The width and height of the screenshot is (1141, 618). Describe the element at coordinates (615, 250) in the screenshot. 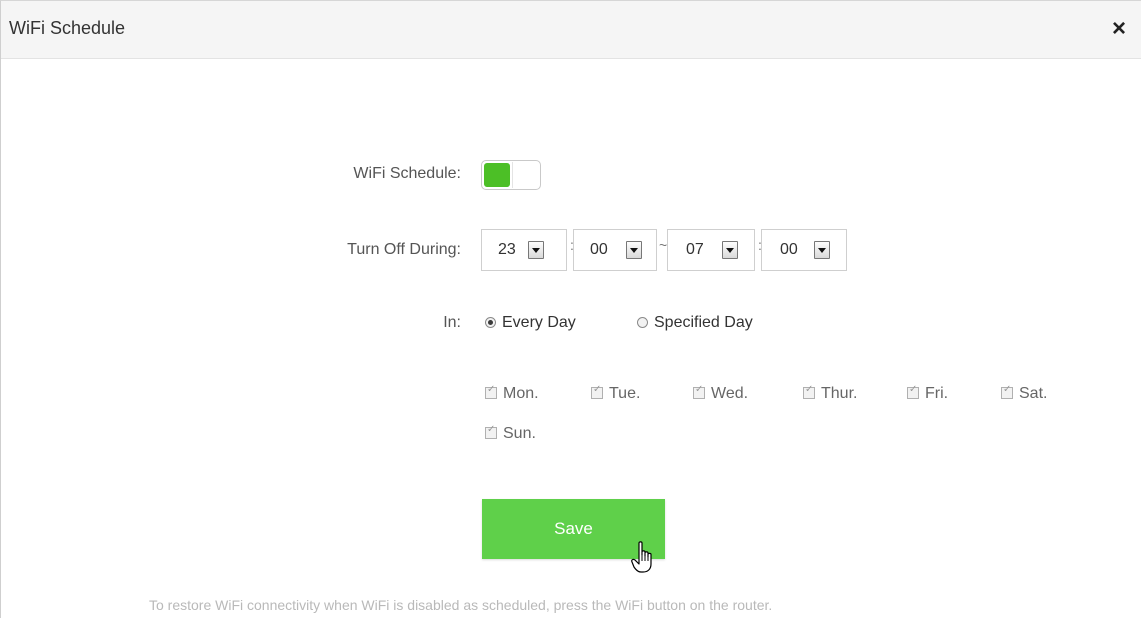

I see `start-minute-select: 00` at that location.